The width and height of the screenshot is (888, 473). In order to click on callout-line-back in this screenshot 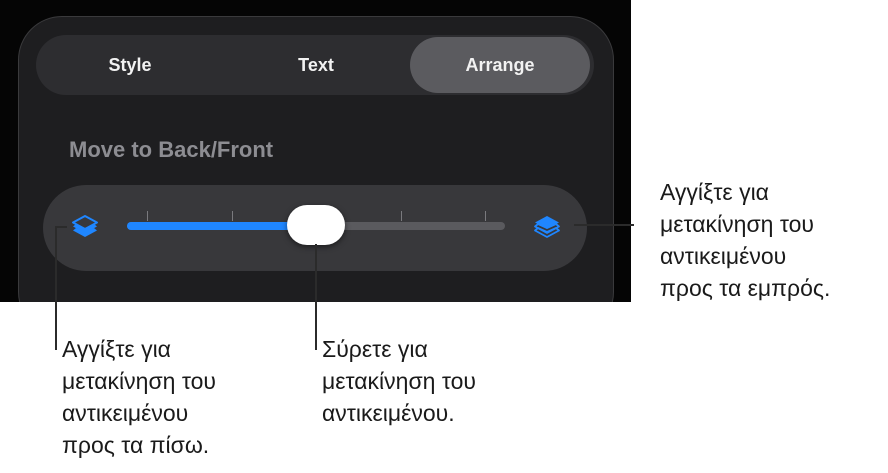, I will do `click(56, 288)`.